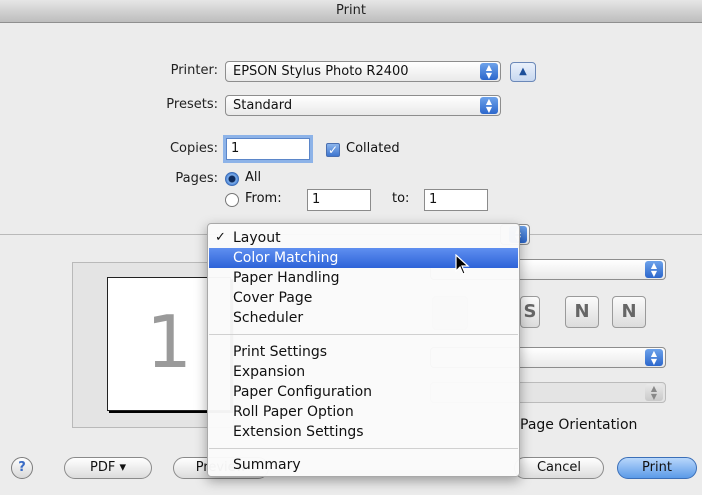 Image resolution: width=702 pixels, height=495 pixels. I want to click on pages-to-label: to:, so click(401, 198).